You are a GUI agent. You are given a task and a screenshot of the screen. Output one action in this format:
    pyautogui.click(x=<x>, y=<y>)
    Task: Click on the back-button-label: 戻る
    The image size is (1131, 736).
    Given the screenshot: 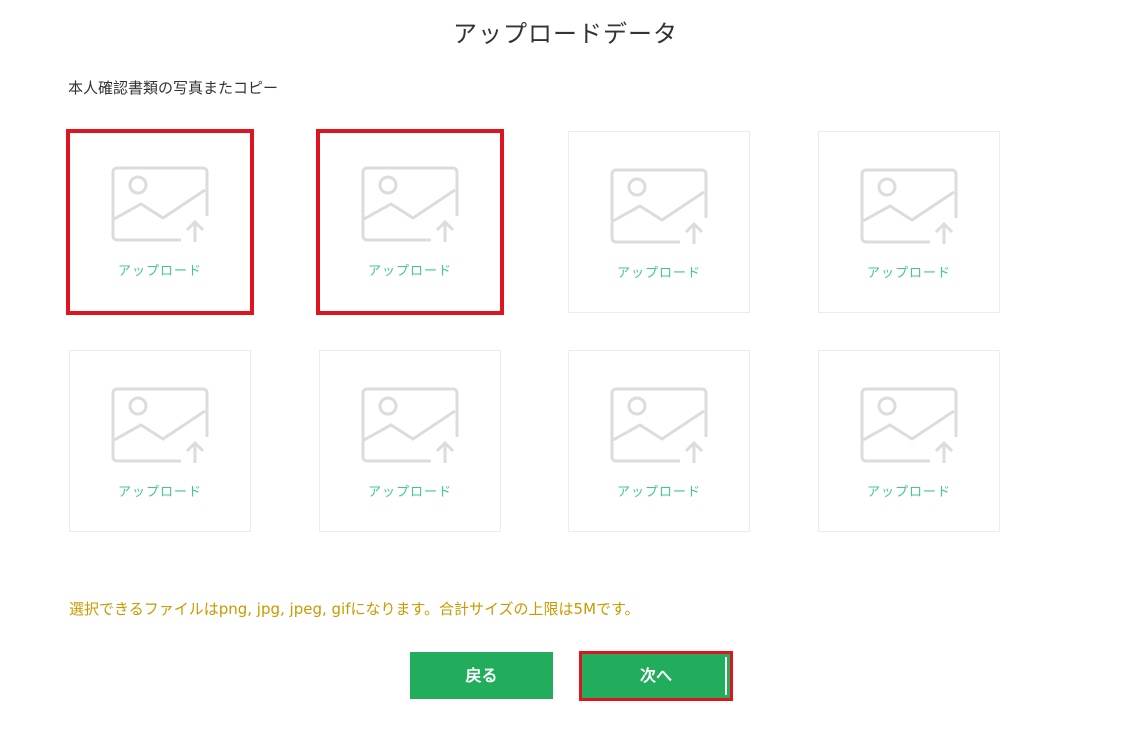 What is the action you would take?
    pyautogui.click(x=481, y=675)
    